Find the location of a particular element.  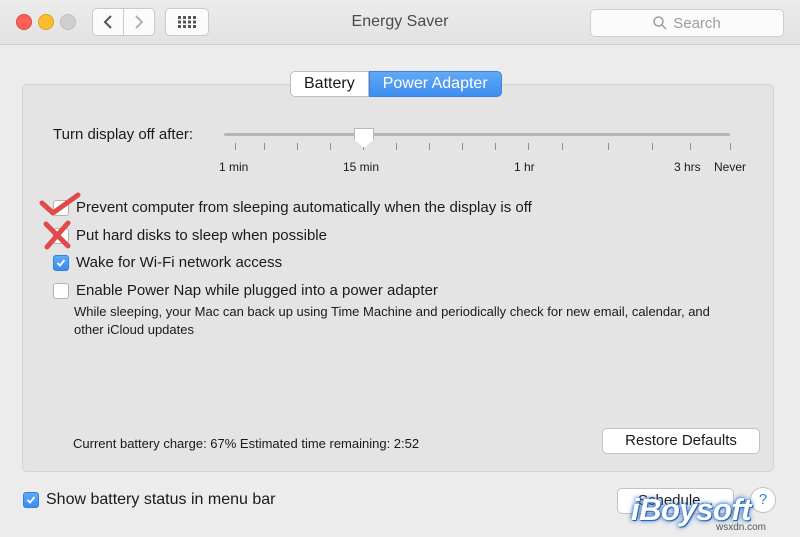

wake-wifi-checkbox is located at coordinates (61, 262).